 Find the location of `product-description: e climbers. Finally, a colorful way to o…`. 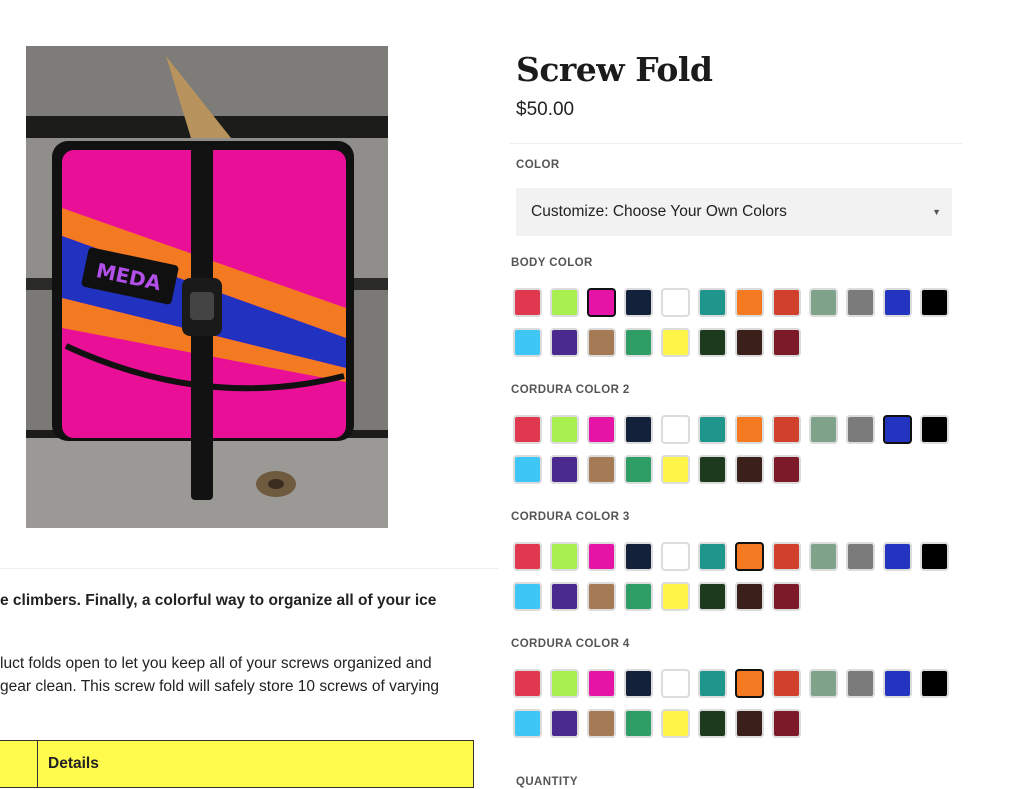

product-description: e climbers. Finally, a colorful way to o… is located at coordinates (249, 643).